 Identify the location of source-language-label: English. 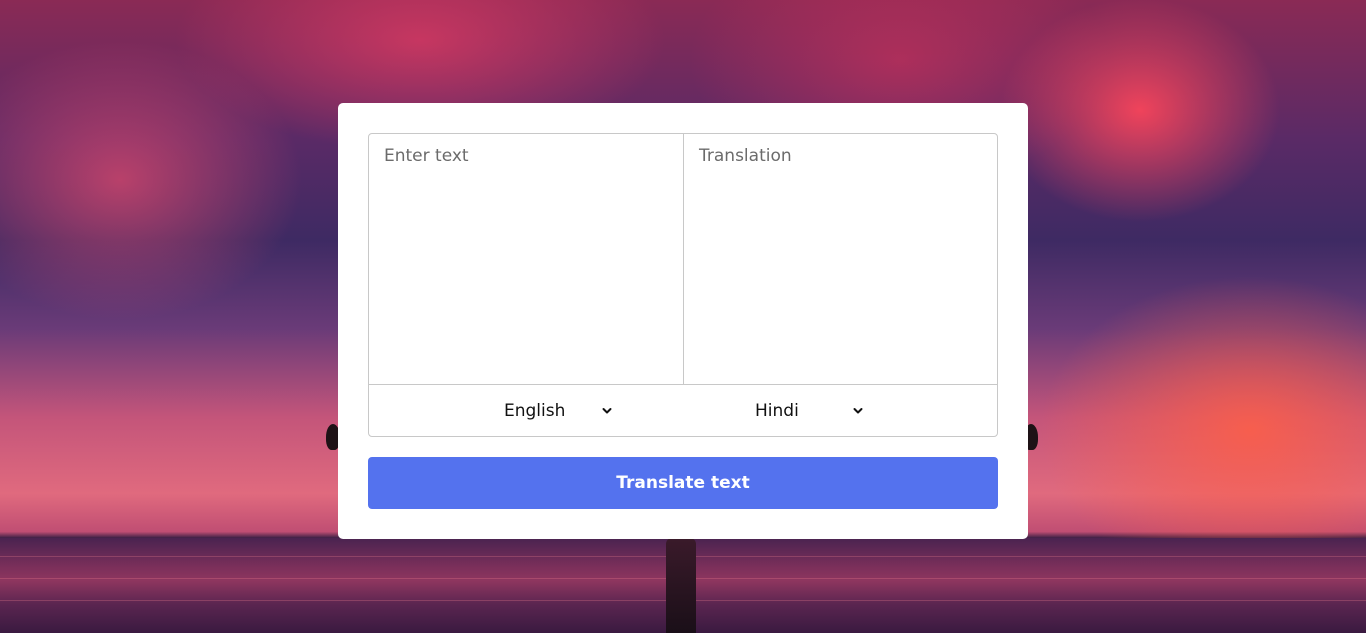
(535, 411).